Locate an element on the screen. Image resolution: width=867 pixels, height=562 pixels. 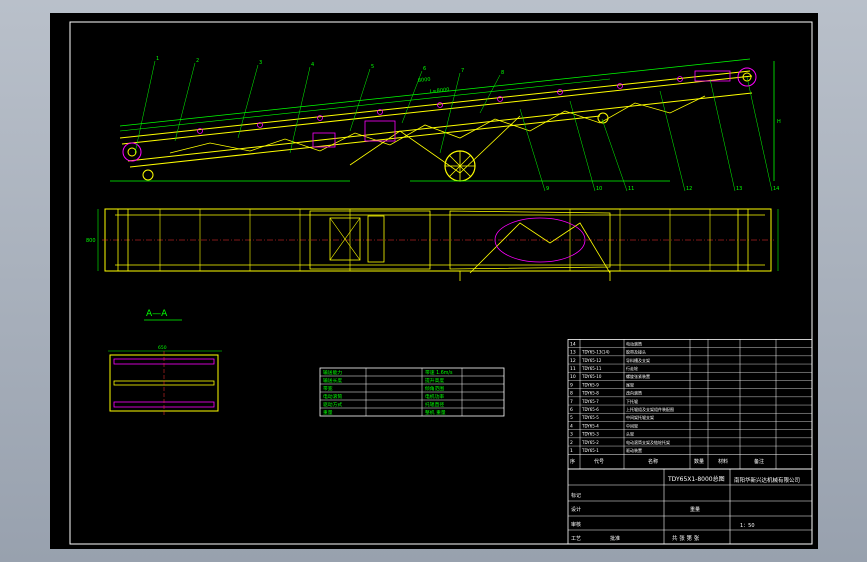
part-name: 上托辊组及支架组件装配图 is located at coordinates (650, 409).